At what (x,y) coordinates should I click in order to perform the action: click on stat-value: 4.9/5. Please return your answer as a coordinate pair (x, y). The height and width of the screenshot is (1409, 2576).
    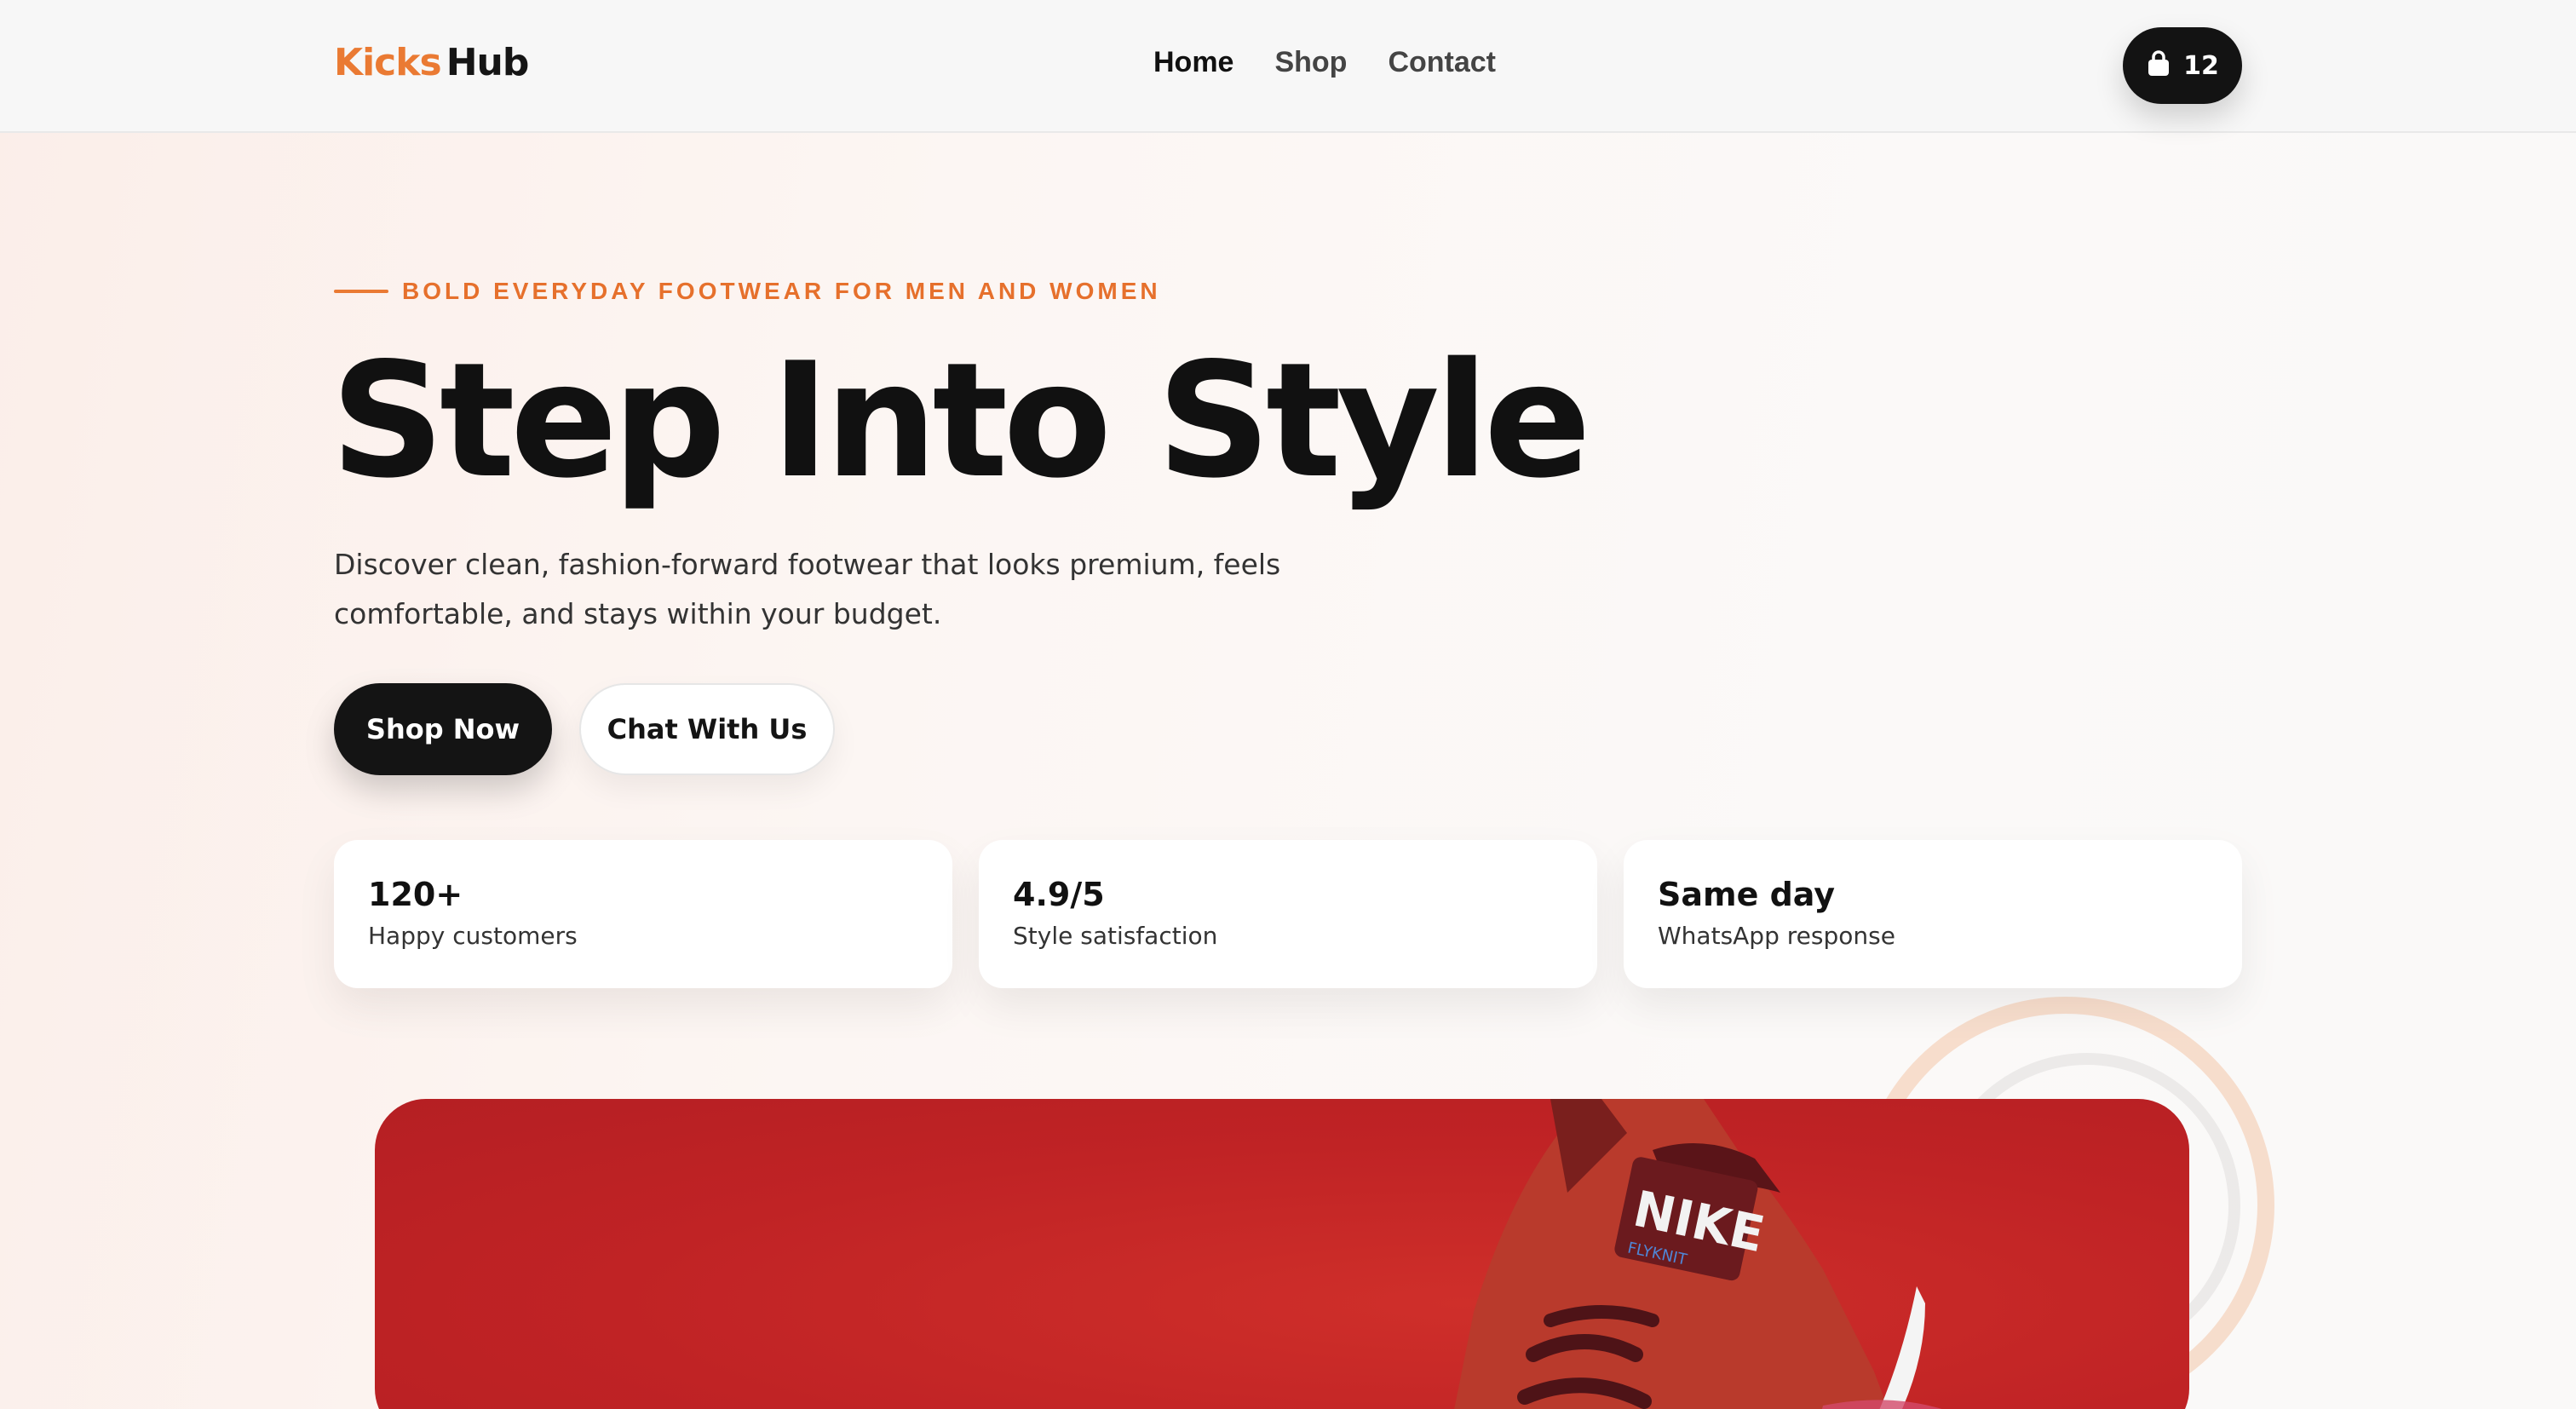
    Looking at the image, I should click on (1059, 894).